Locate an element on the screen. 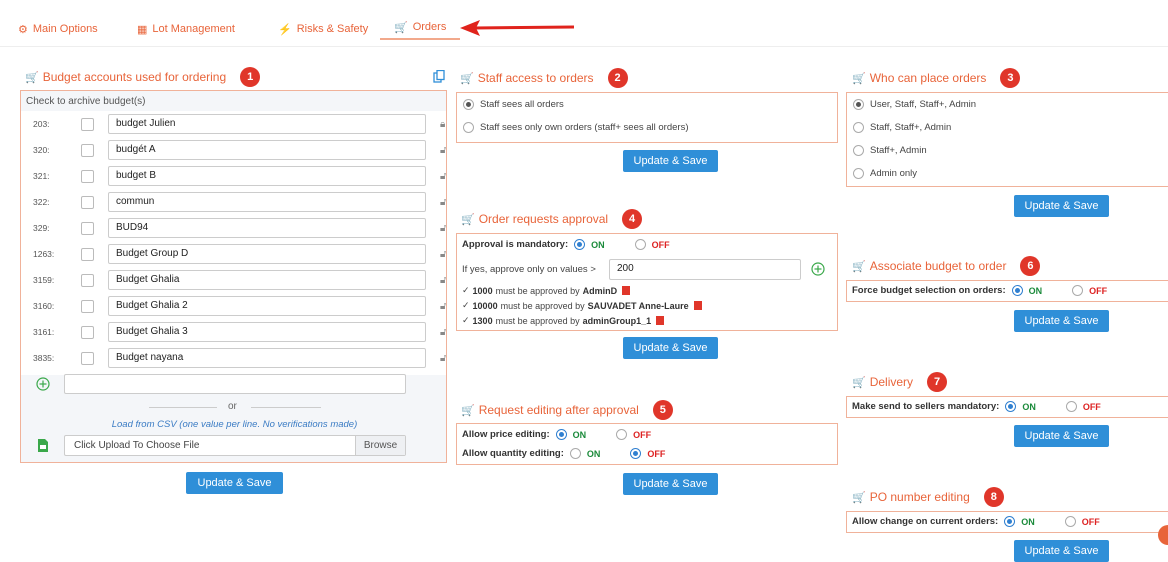 The image size is (1168, 562). delivery-save-button: Update & Save is located at coordinates (1061, 436).